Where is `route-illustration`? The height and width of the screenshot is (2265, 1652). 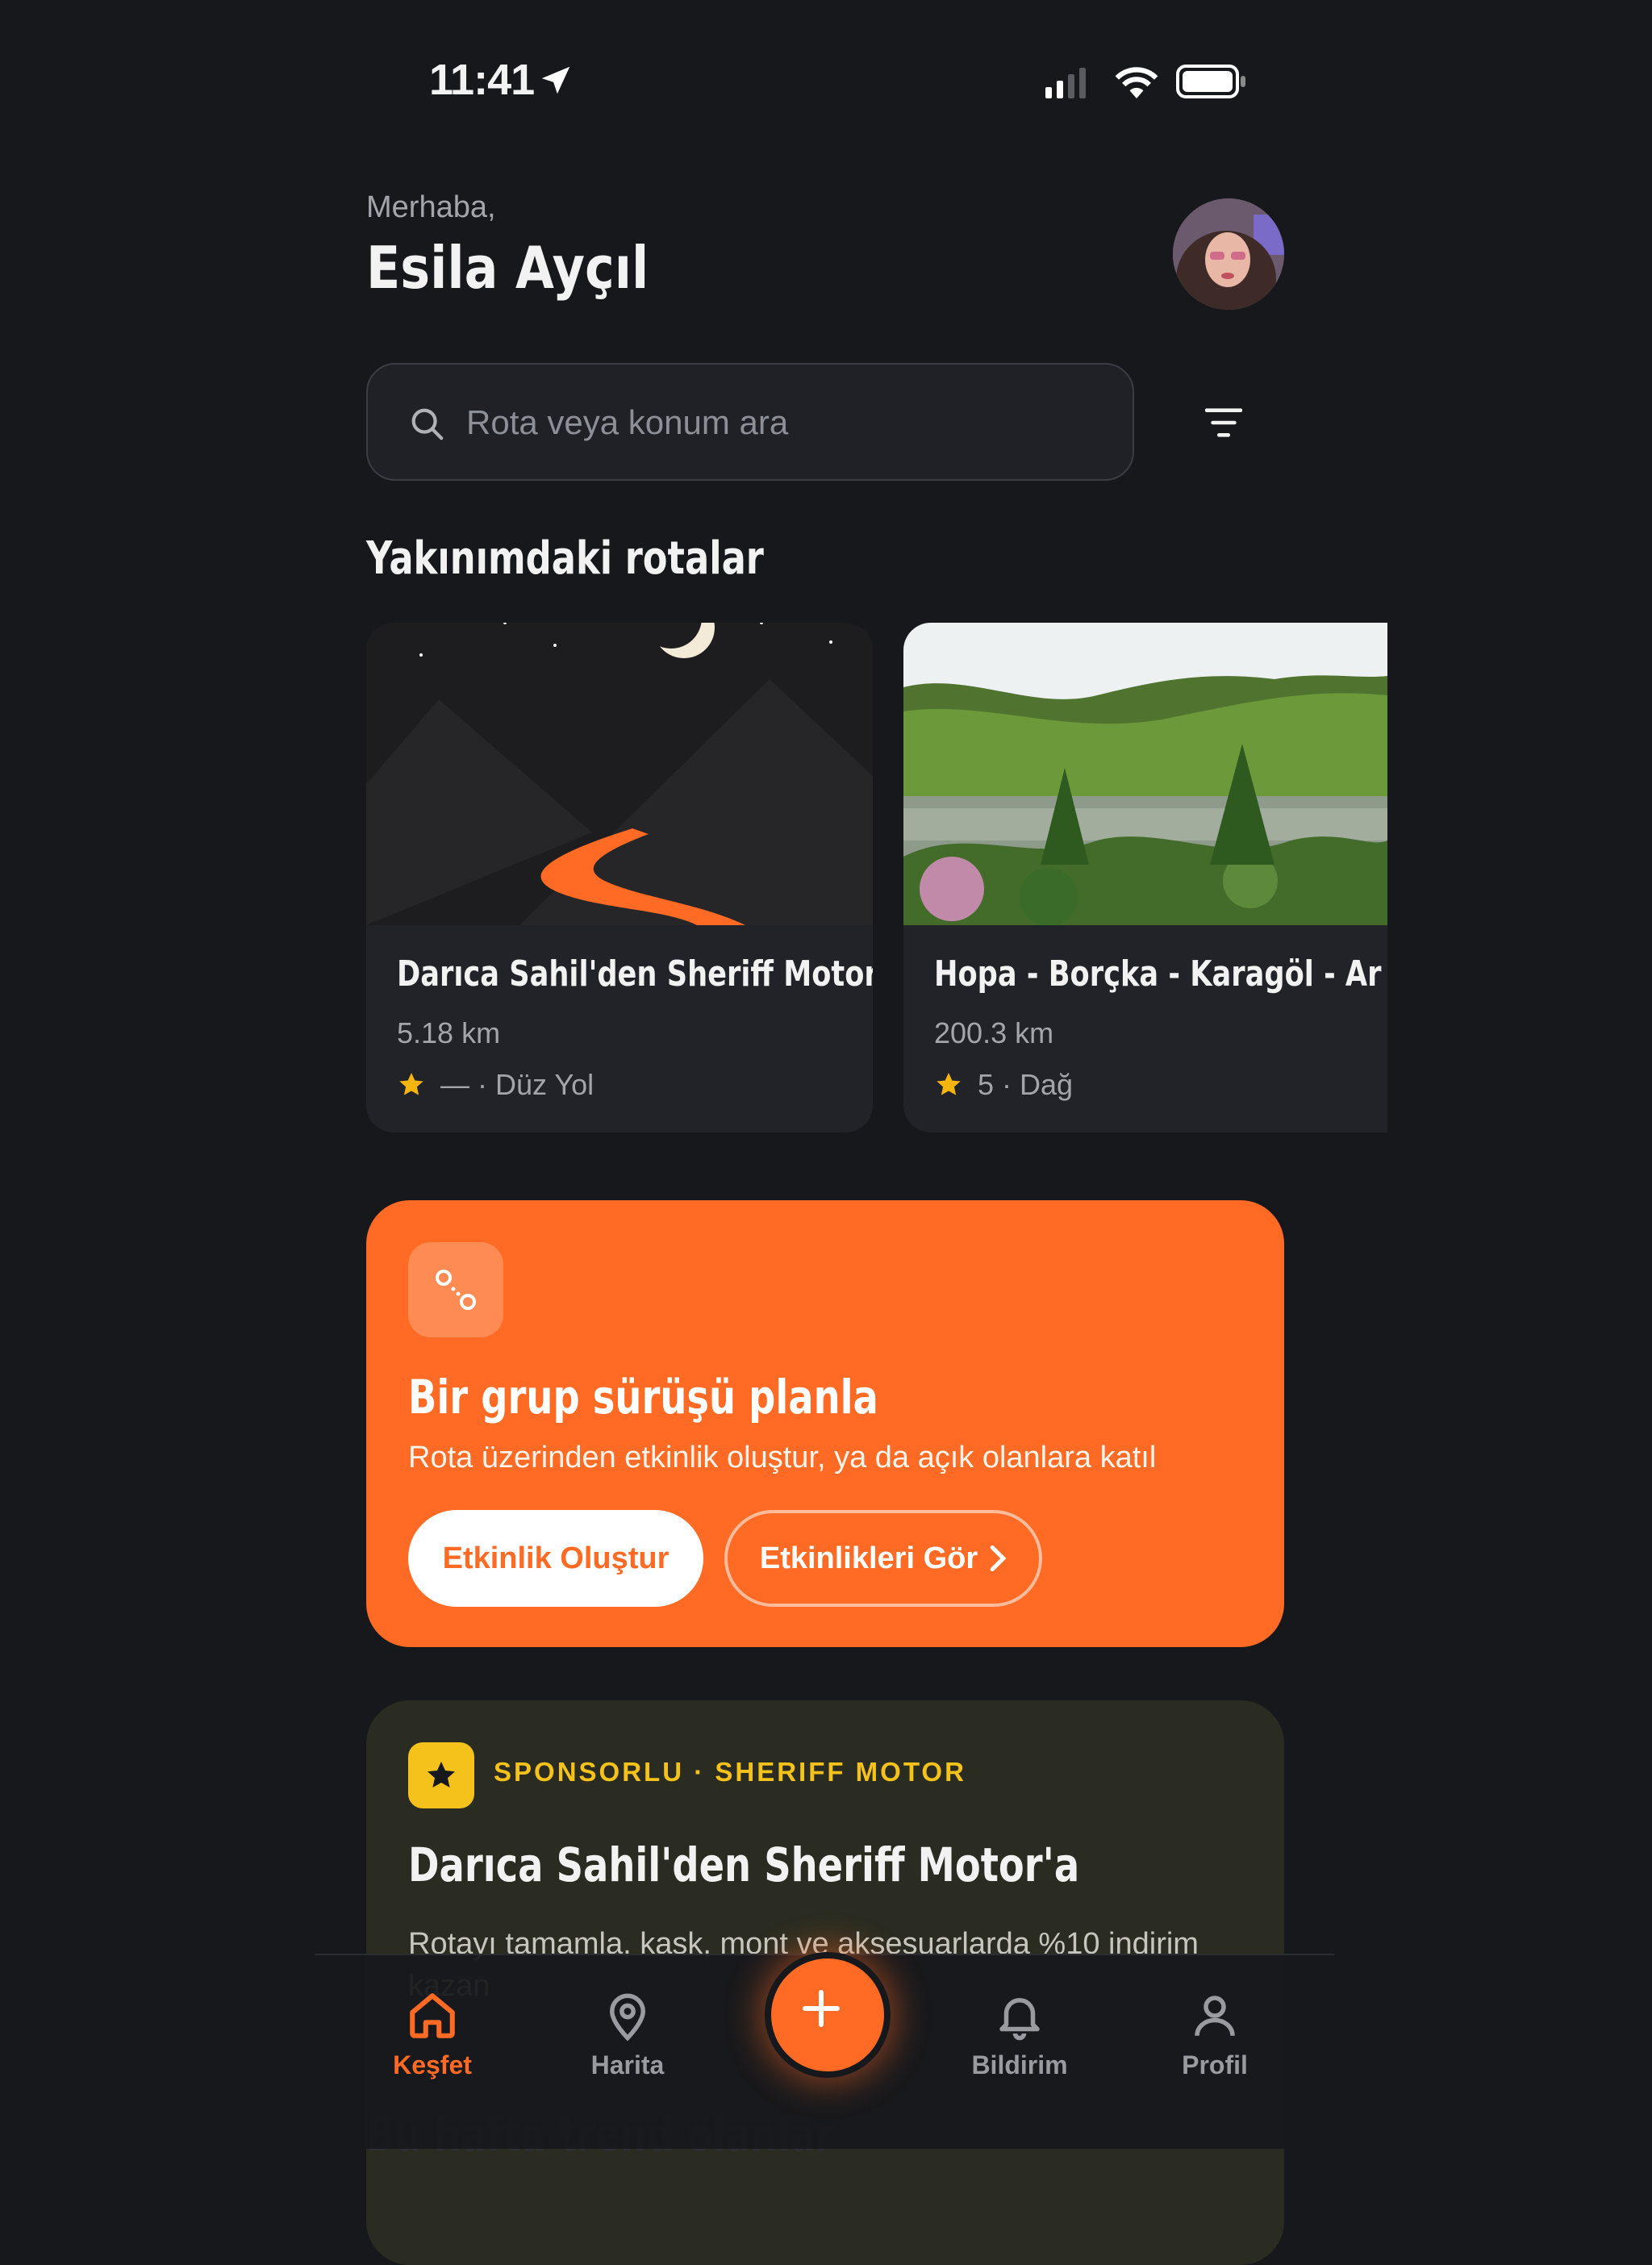 route-illustration is located at coordinates (619, 774).